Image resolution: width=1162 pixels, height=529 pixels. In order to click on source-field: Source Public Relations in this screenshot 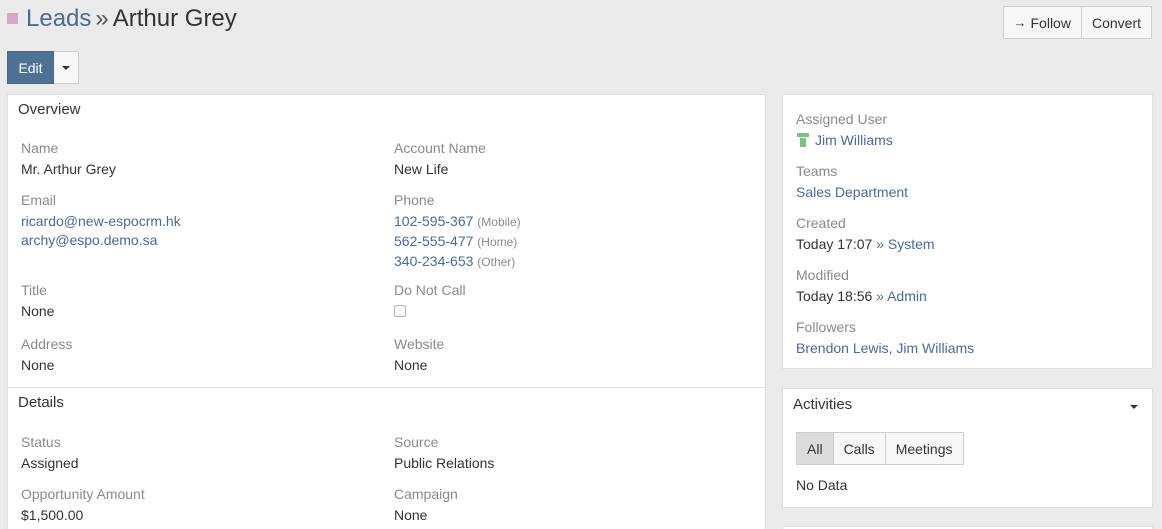, I will do `click(574, 453)`.